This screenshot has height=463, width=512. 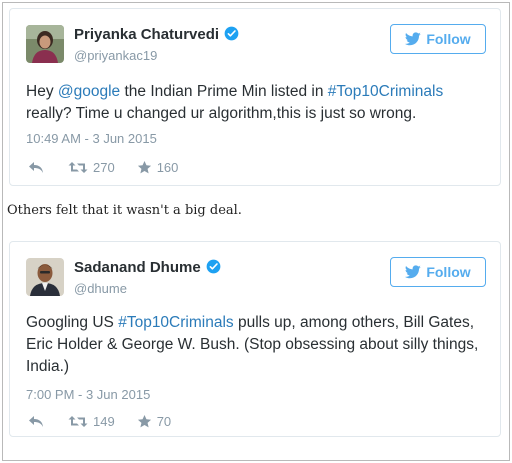 I want to click on retweet-count: 149, so click(x=104, y=421).